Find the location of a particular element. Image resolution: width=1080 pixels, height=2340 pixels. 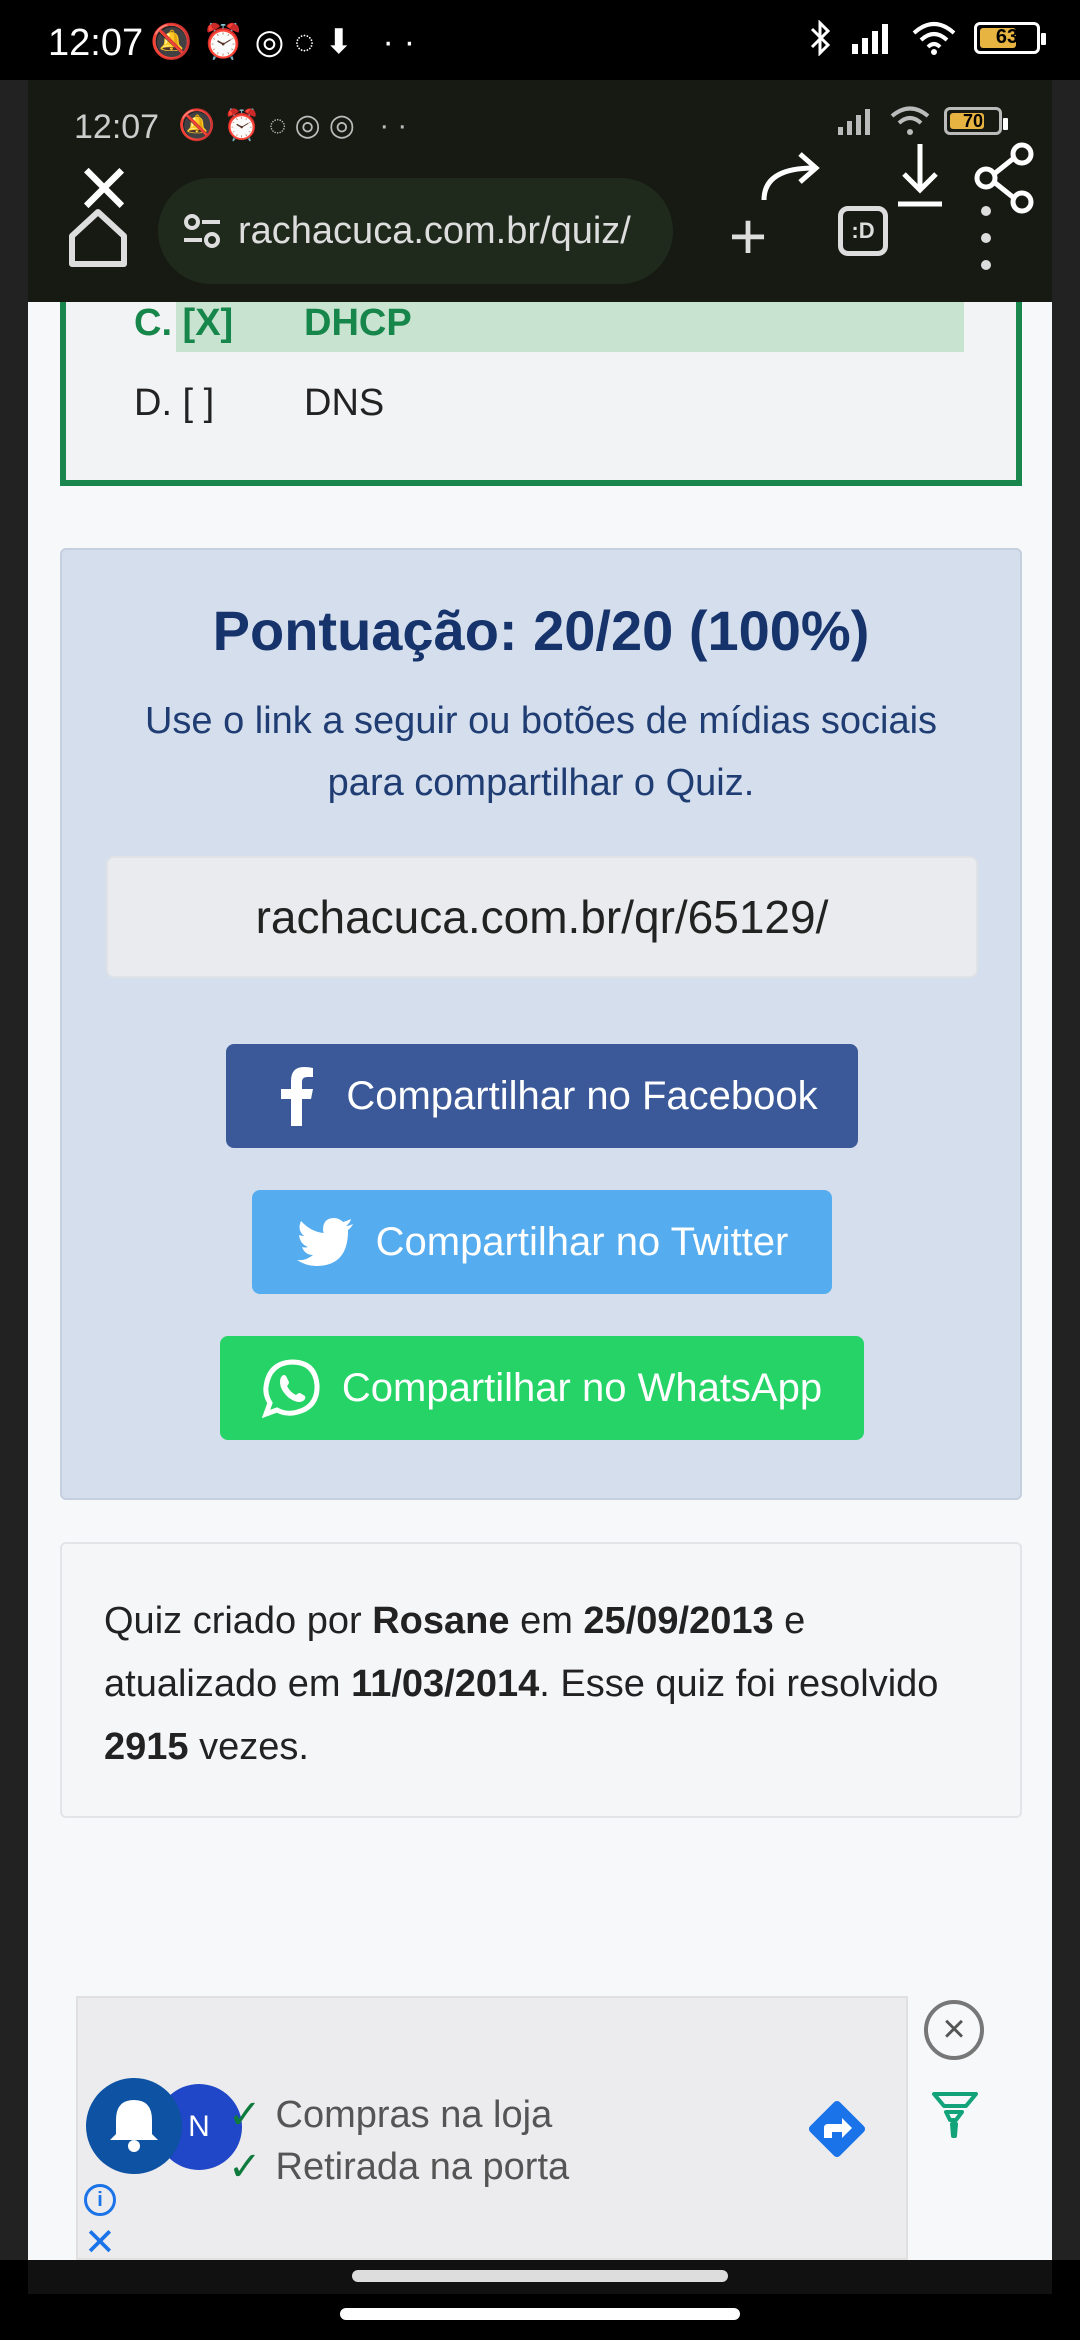

score-title: Pontuação: 20/20 (100%) is located at coordinates (541, 630).